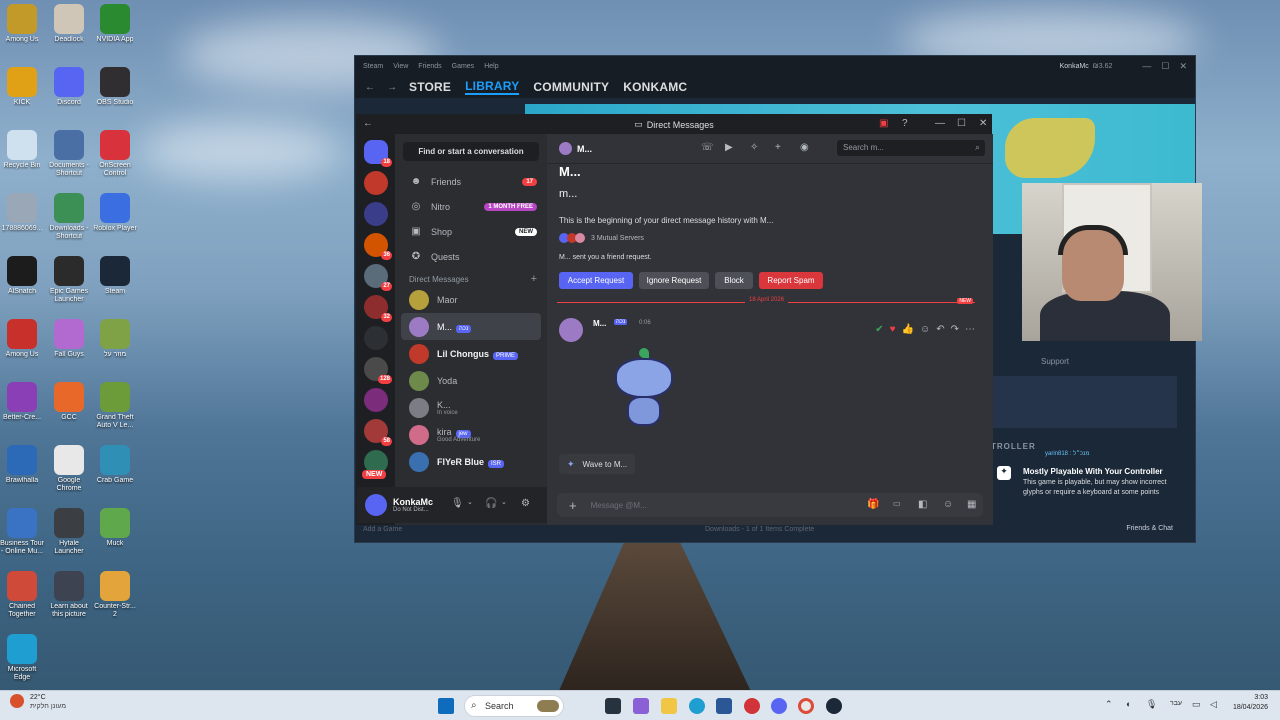  I want to click on back-arrow-icon: ←, so click(370, 87).